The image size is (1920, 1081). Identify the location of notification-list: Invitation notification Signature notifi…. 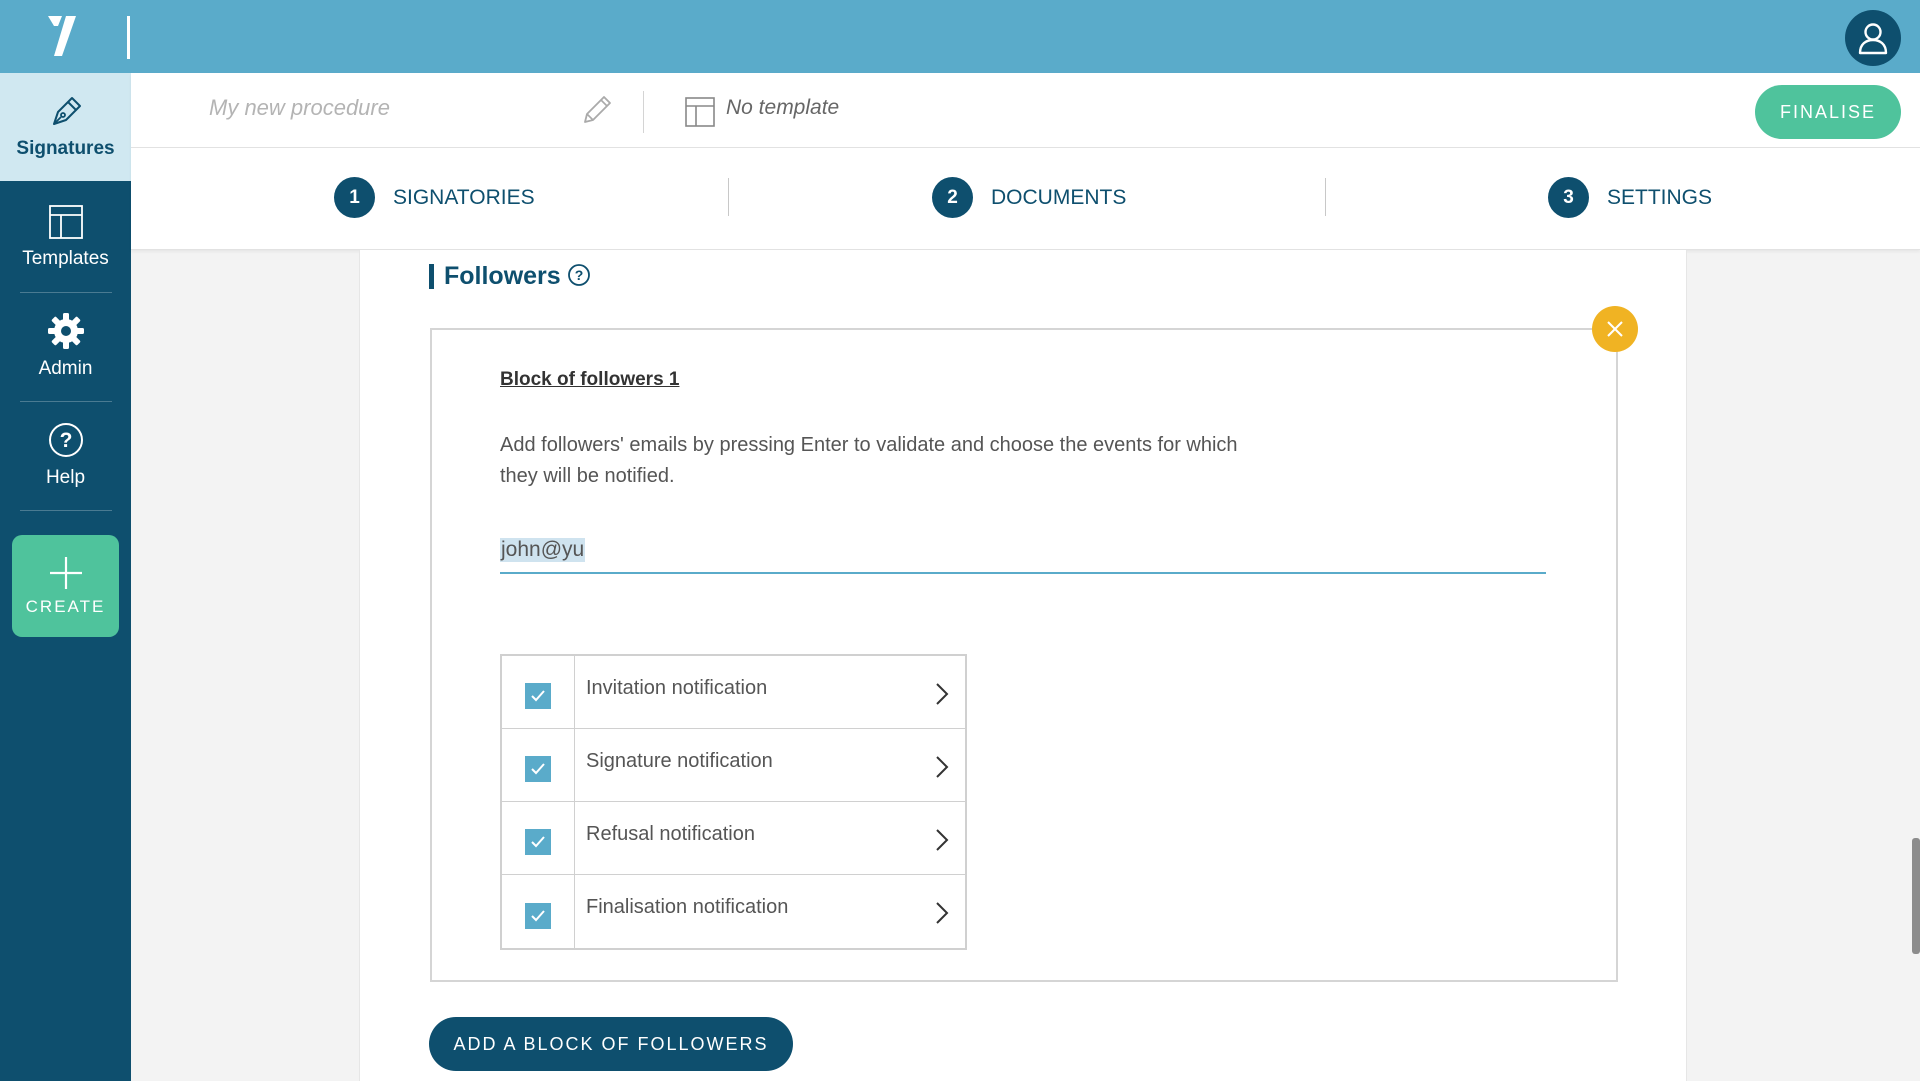
(733, 802).